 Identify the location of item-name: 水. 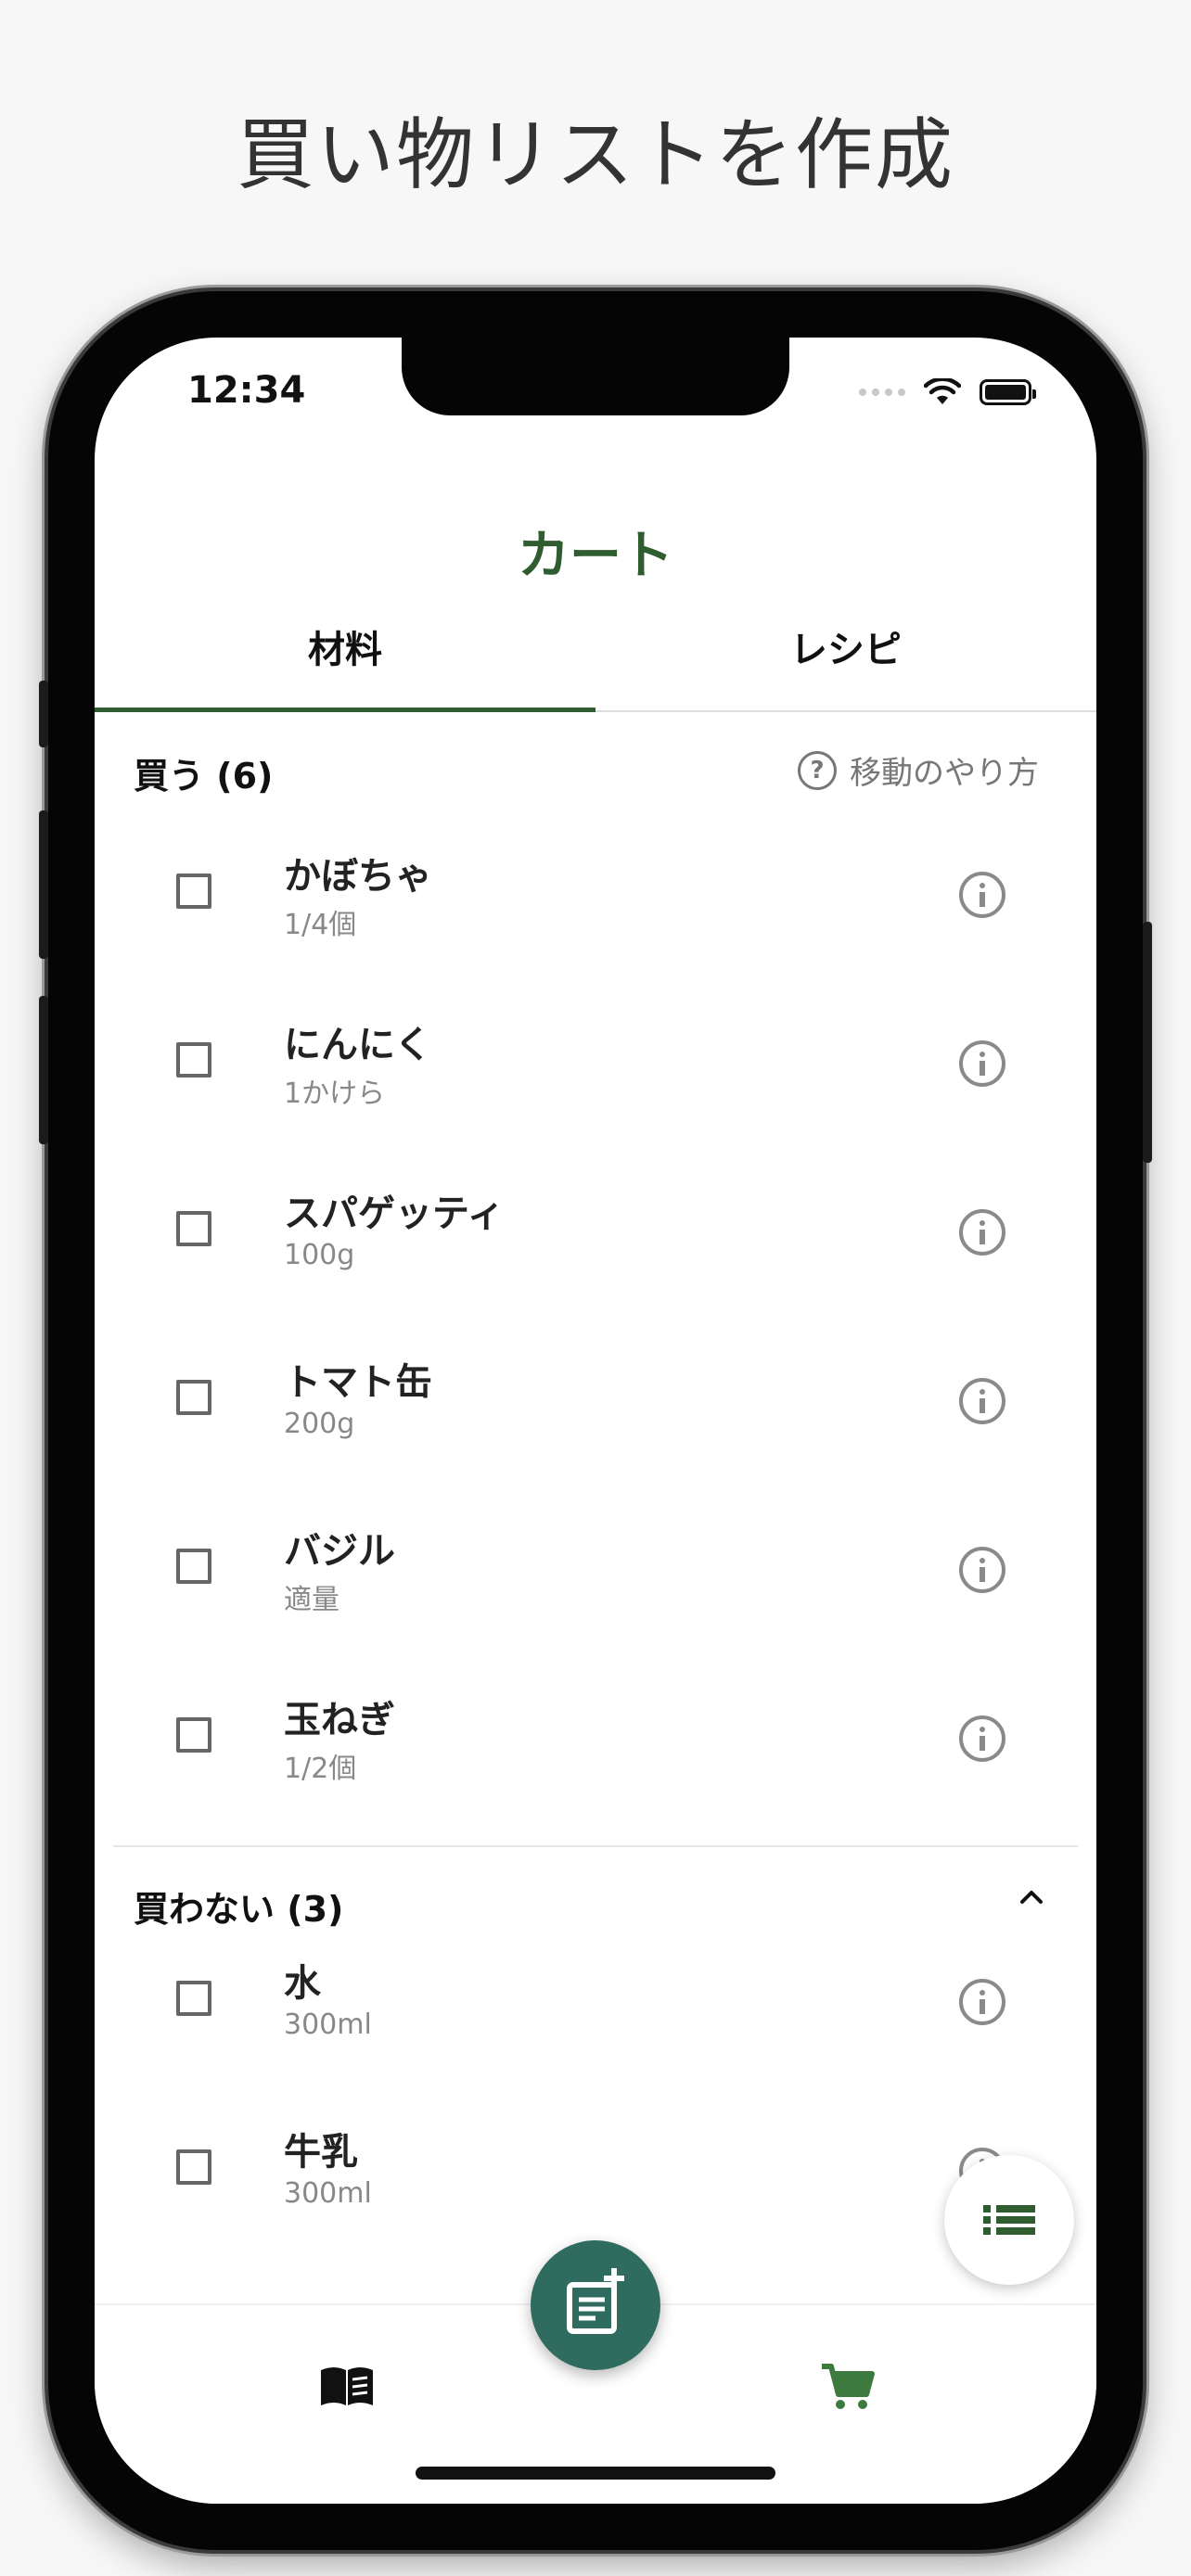
(302, 1983).